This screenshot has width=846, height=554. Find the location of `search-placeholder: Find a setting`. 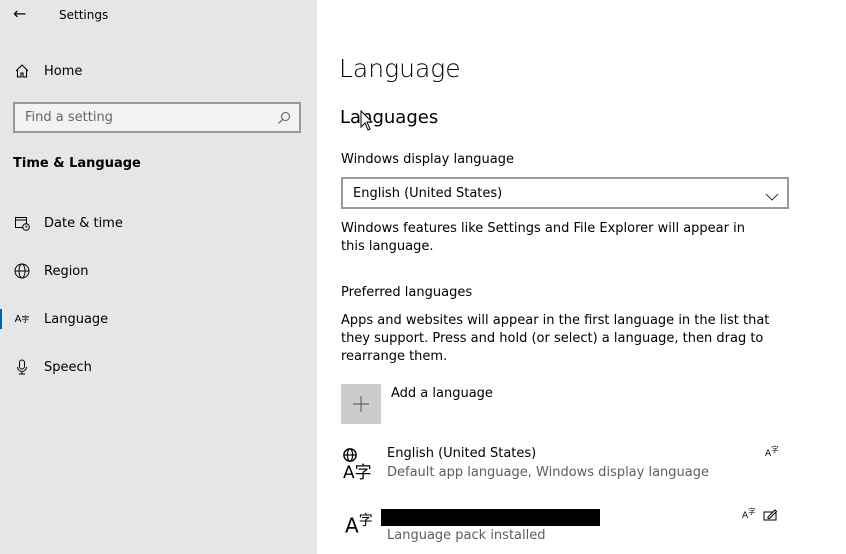

search-placeholder: Find a setting is located at coordinates (69, 117).